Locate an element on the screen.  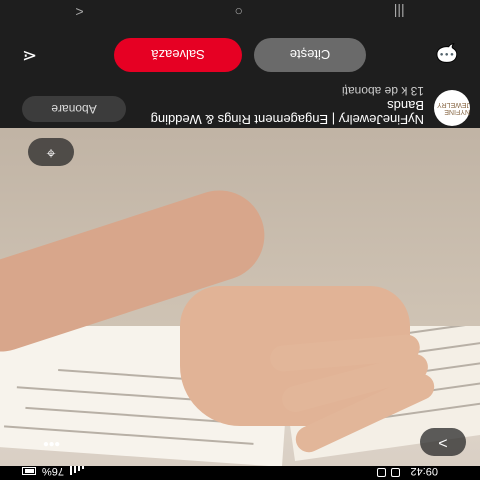
battery-percent: 76% is located at coordinates (53, 471).